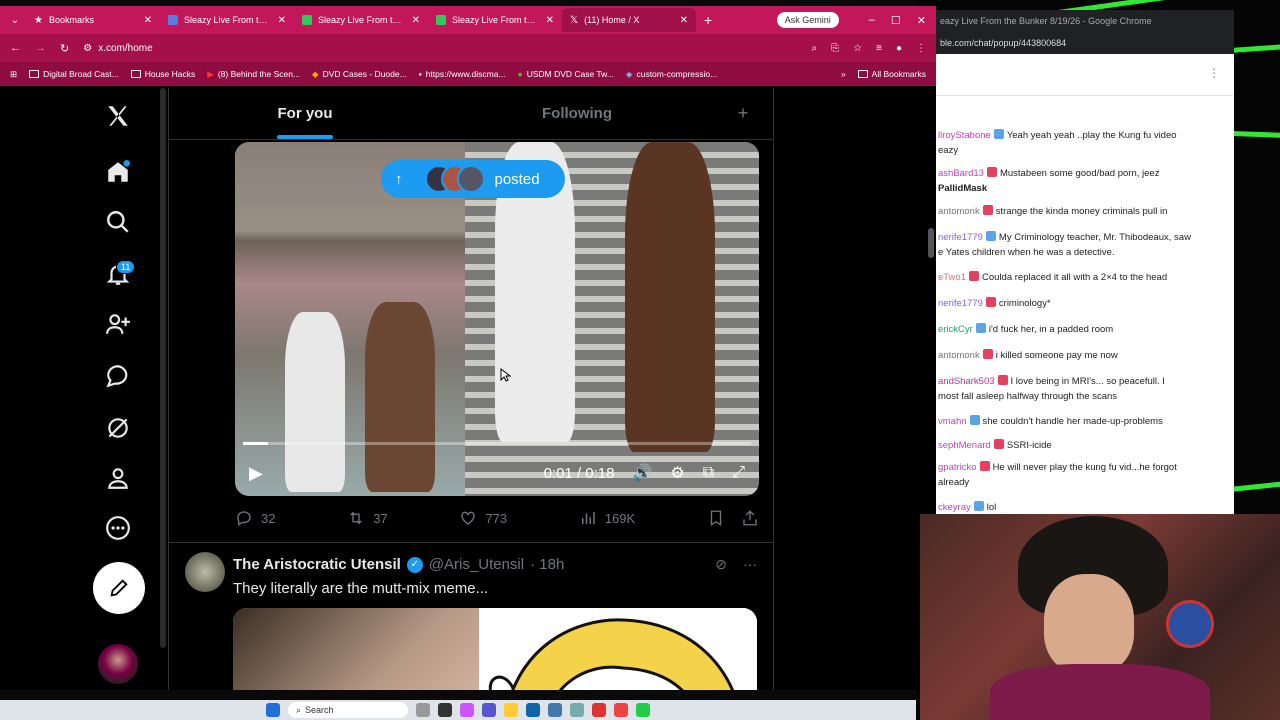 The image size is (1280, 720). What do you see at coordinates (607, 518) in the screenshot?
I see `views-button: 169K` at bounding box center [607, 518].